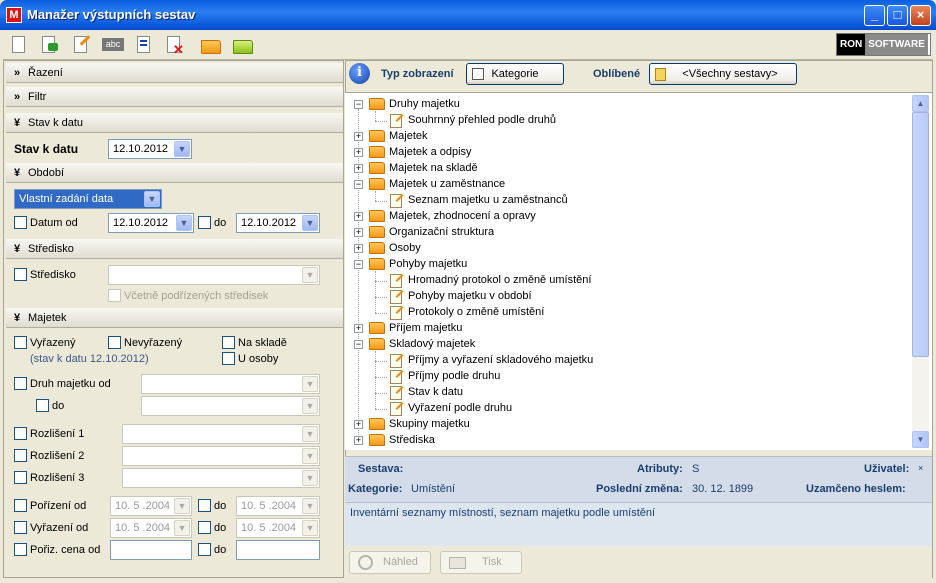 This screenshot has height=583, width=936. Describe the element at coordinates (230, 384) in the screenshot. I see `druh-od-select: ▼` at that location.